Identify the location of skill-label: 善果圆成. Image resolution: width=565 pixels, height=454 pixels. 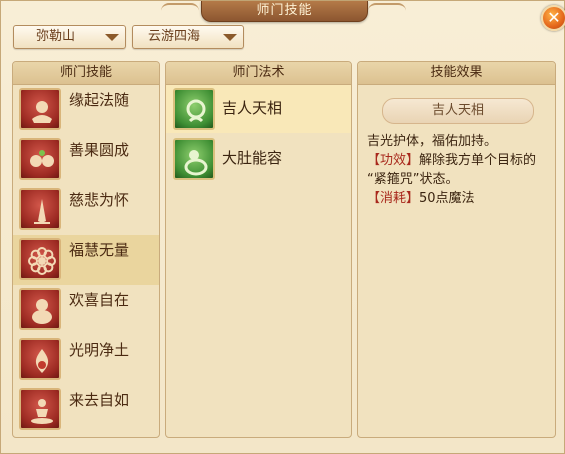
(99, 150).